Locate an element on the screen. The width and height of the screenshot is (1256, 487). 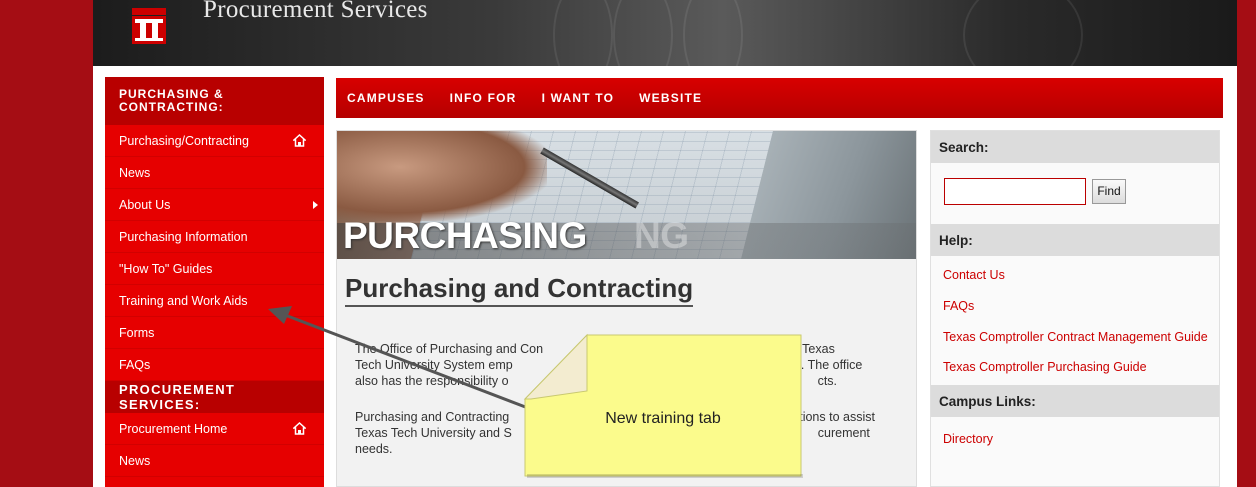
campus-link-directory: Directory is located at coordinates (1075, 439).